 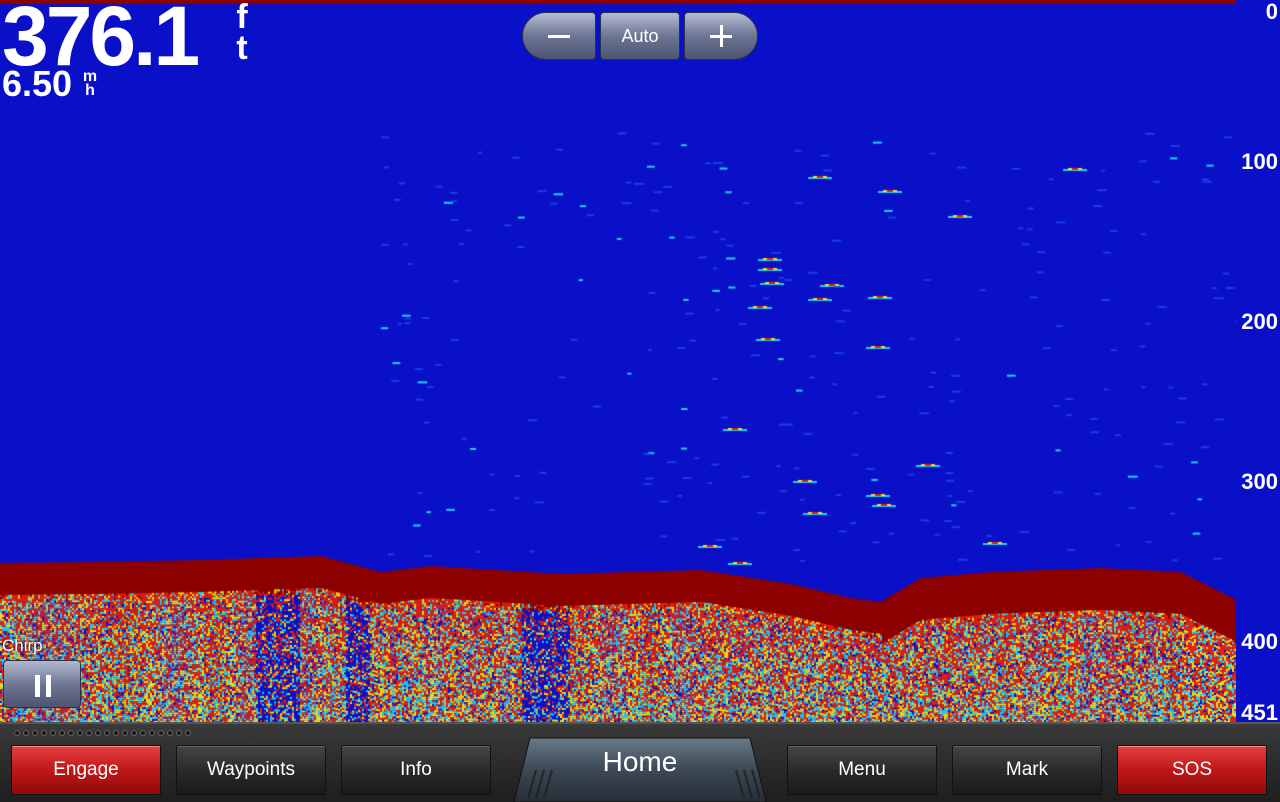 What do you see at coordinates (102, 734) in the screenshot?
I see `page-indicator` at bounding box center [102, 734].